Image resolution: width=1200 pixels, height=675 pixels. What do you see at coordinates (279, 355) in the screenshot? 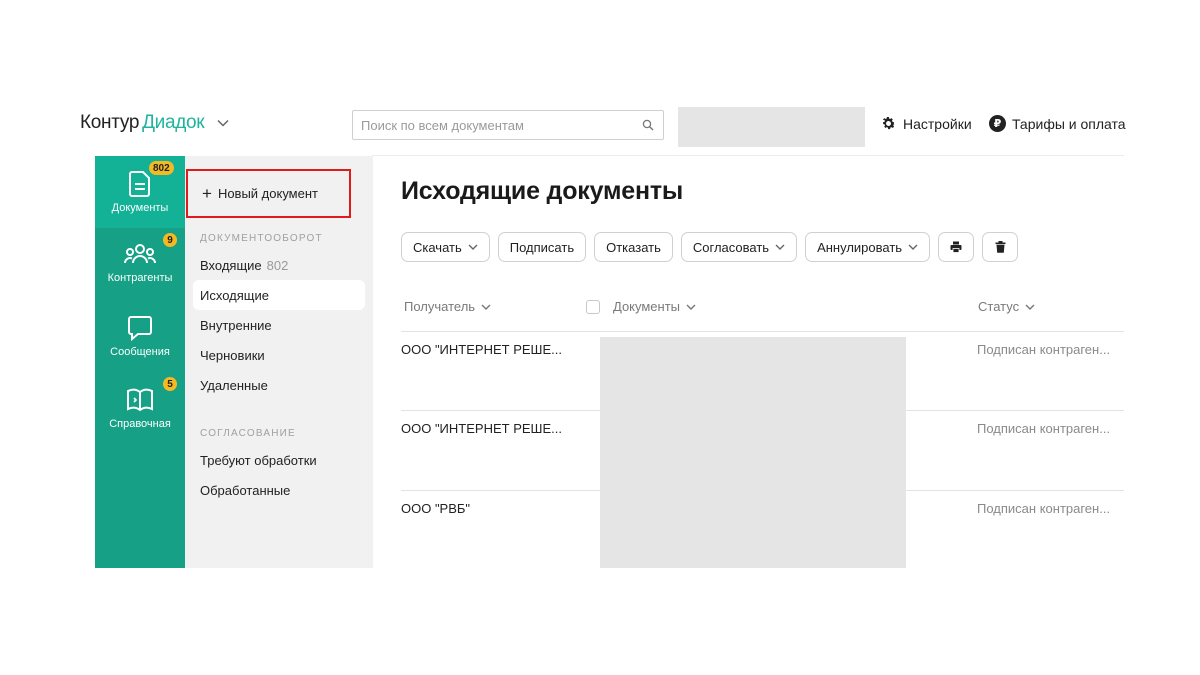
I see `nav-drafts: Черновики` at bounding box center [279, 355].